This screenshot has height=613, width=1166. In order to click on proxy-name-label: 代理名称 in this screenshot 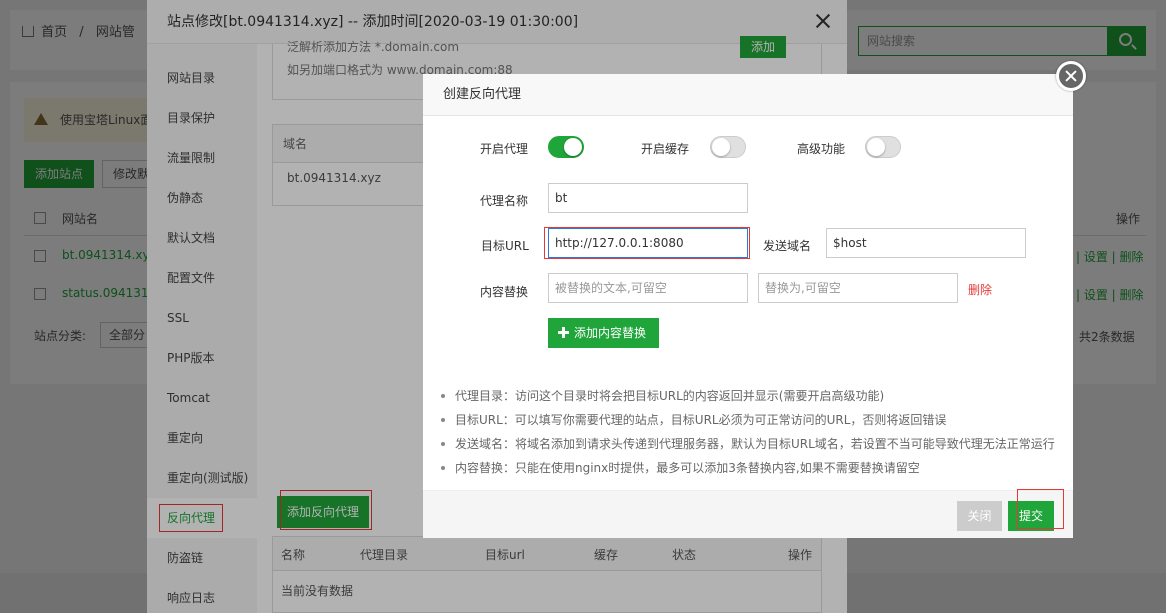, I will do `click(504, 201)`.